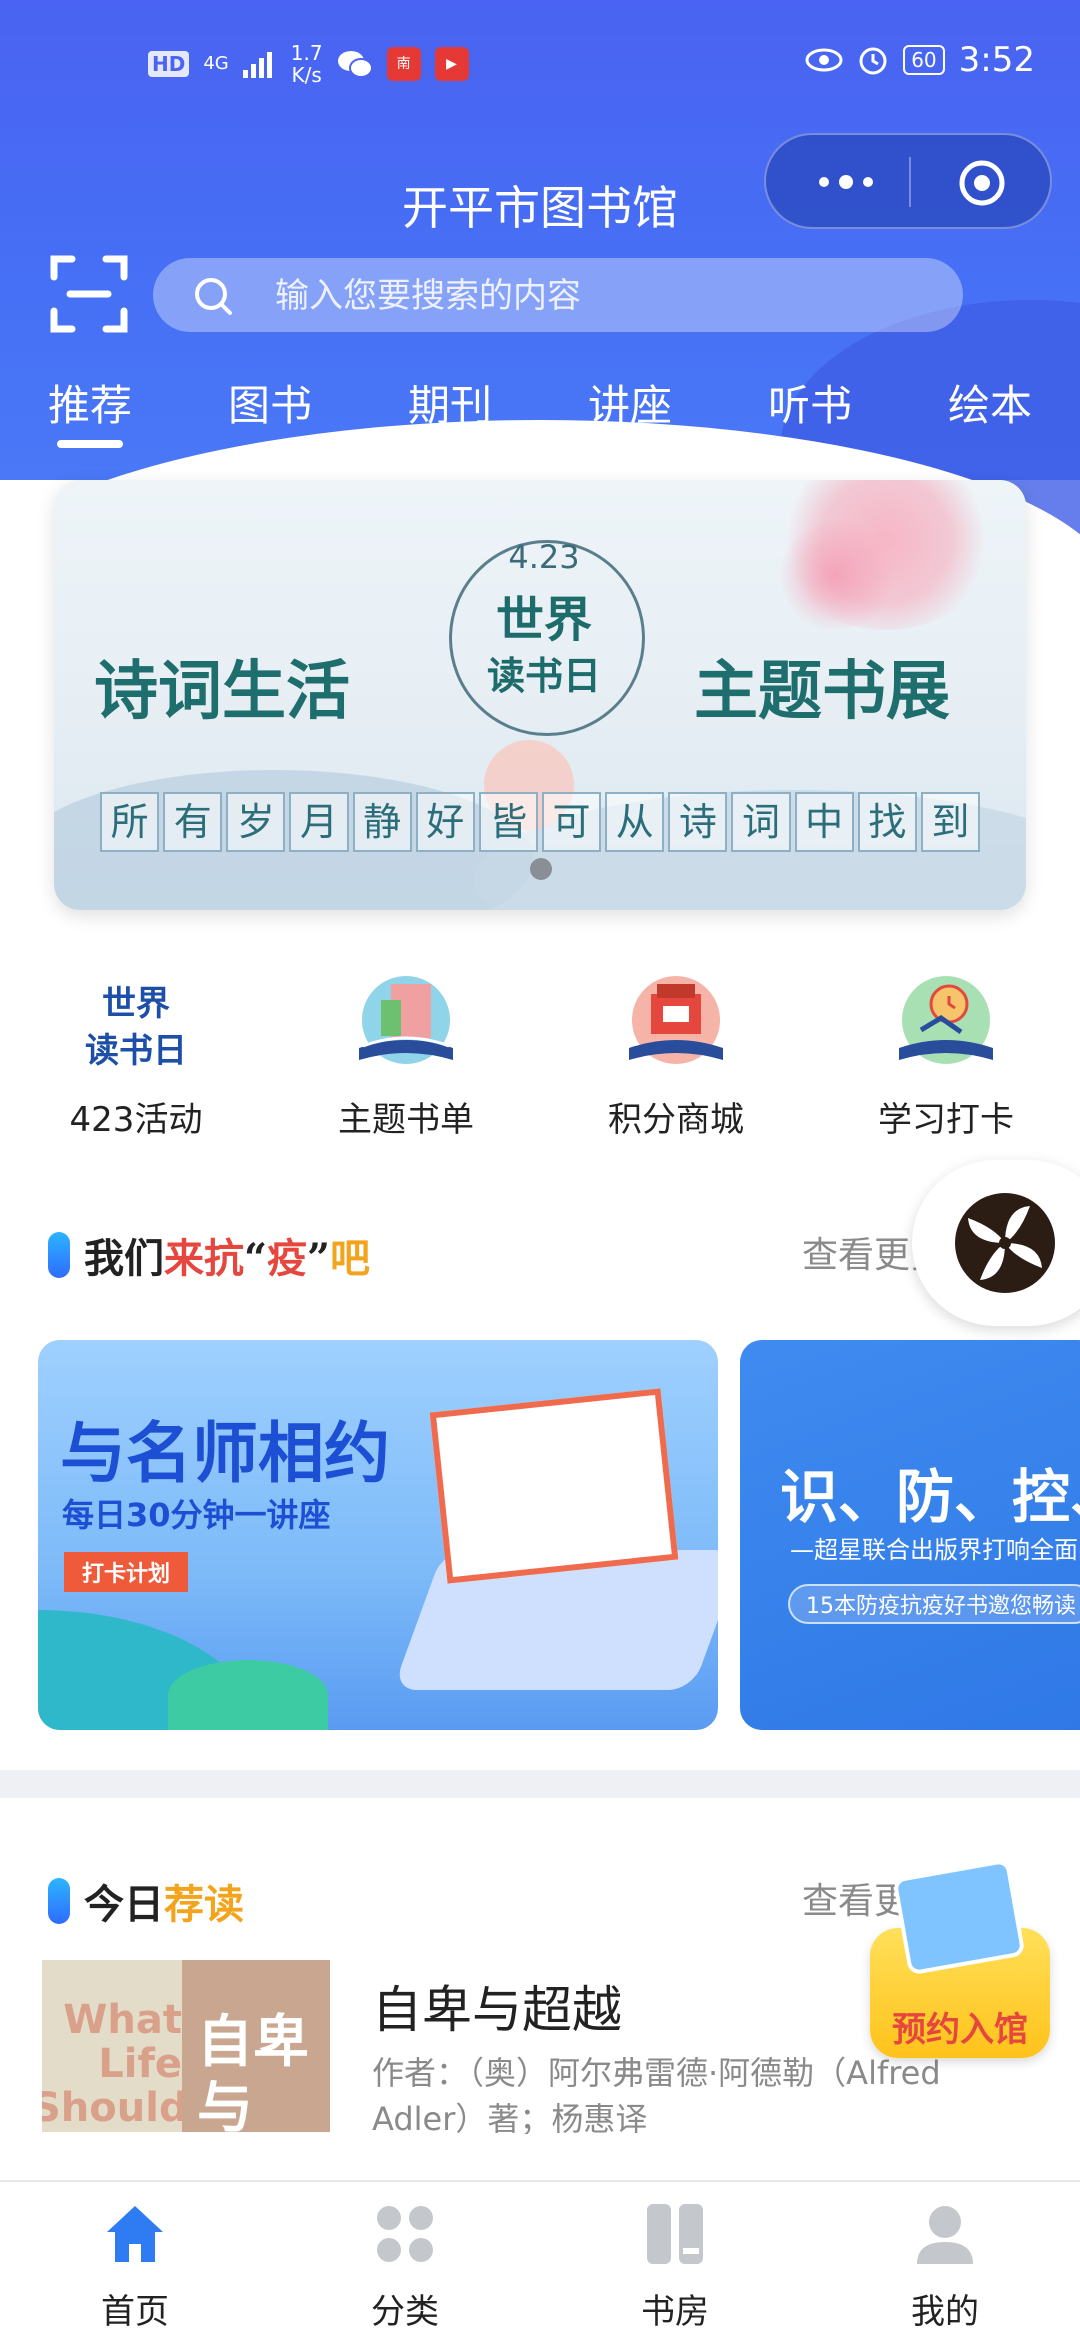  Describe the element at coordinates (924, 60) in the screenshot. I see `battery-indicator: 60` at that location.